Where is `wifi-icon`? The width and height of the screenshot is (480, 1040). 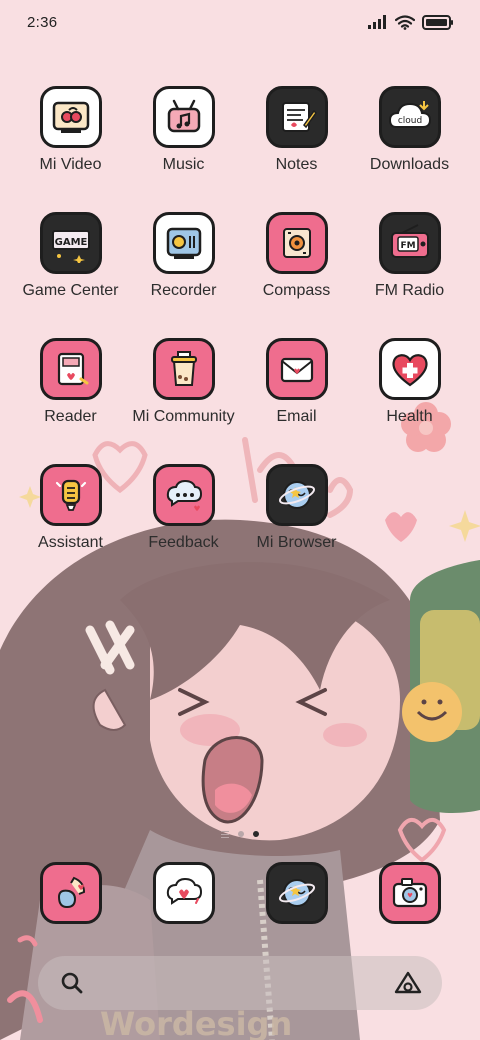 wifi-icon is located at coordinates (405, 22).